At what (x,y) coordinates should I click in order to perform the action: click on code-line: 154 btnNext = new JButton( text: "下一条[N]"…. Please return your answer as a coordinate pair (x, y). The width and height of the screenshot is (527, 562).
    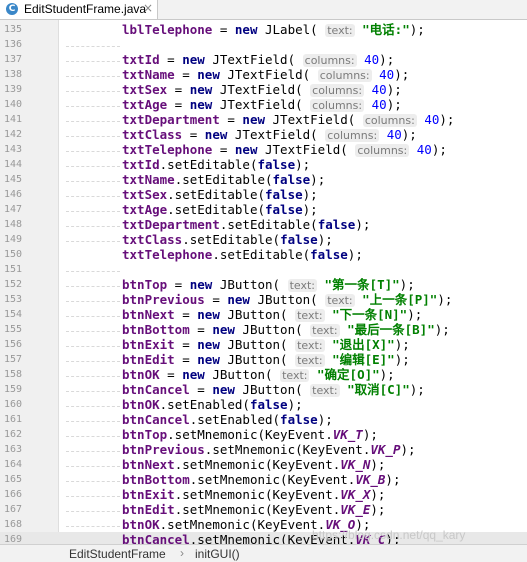
    Looking at the image, I should click on (263, 311).